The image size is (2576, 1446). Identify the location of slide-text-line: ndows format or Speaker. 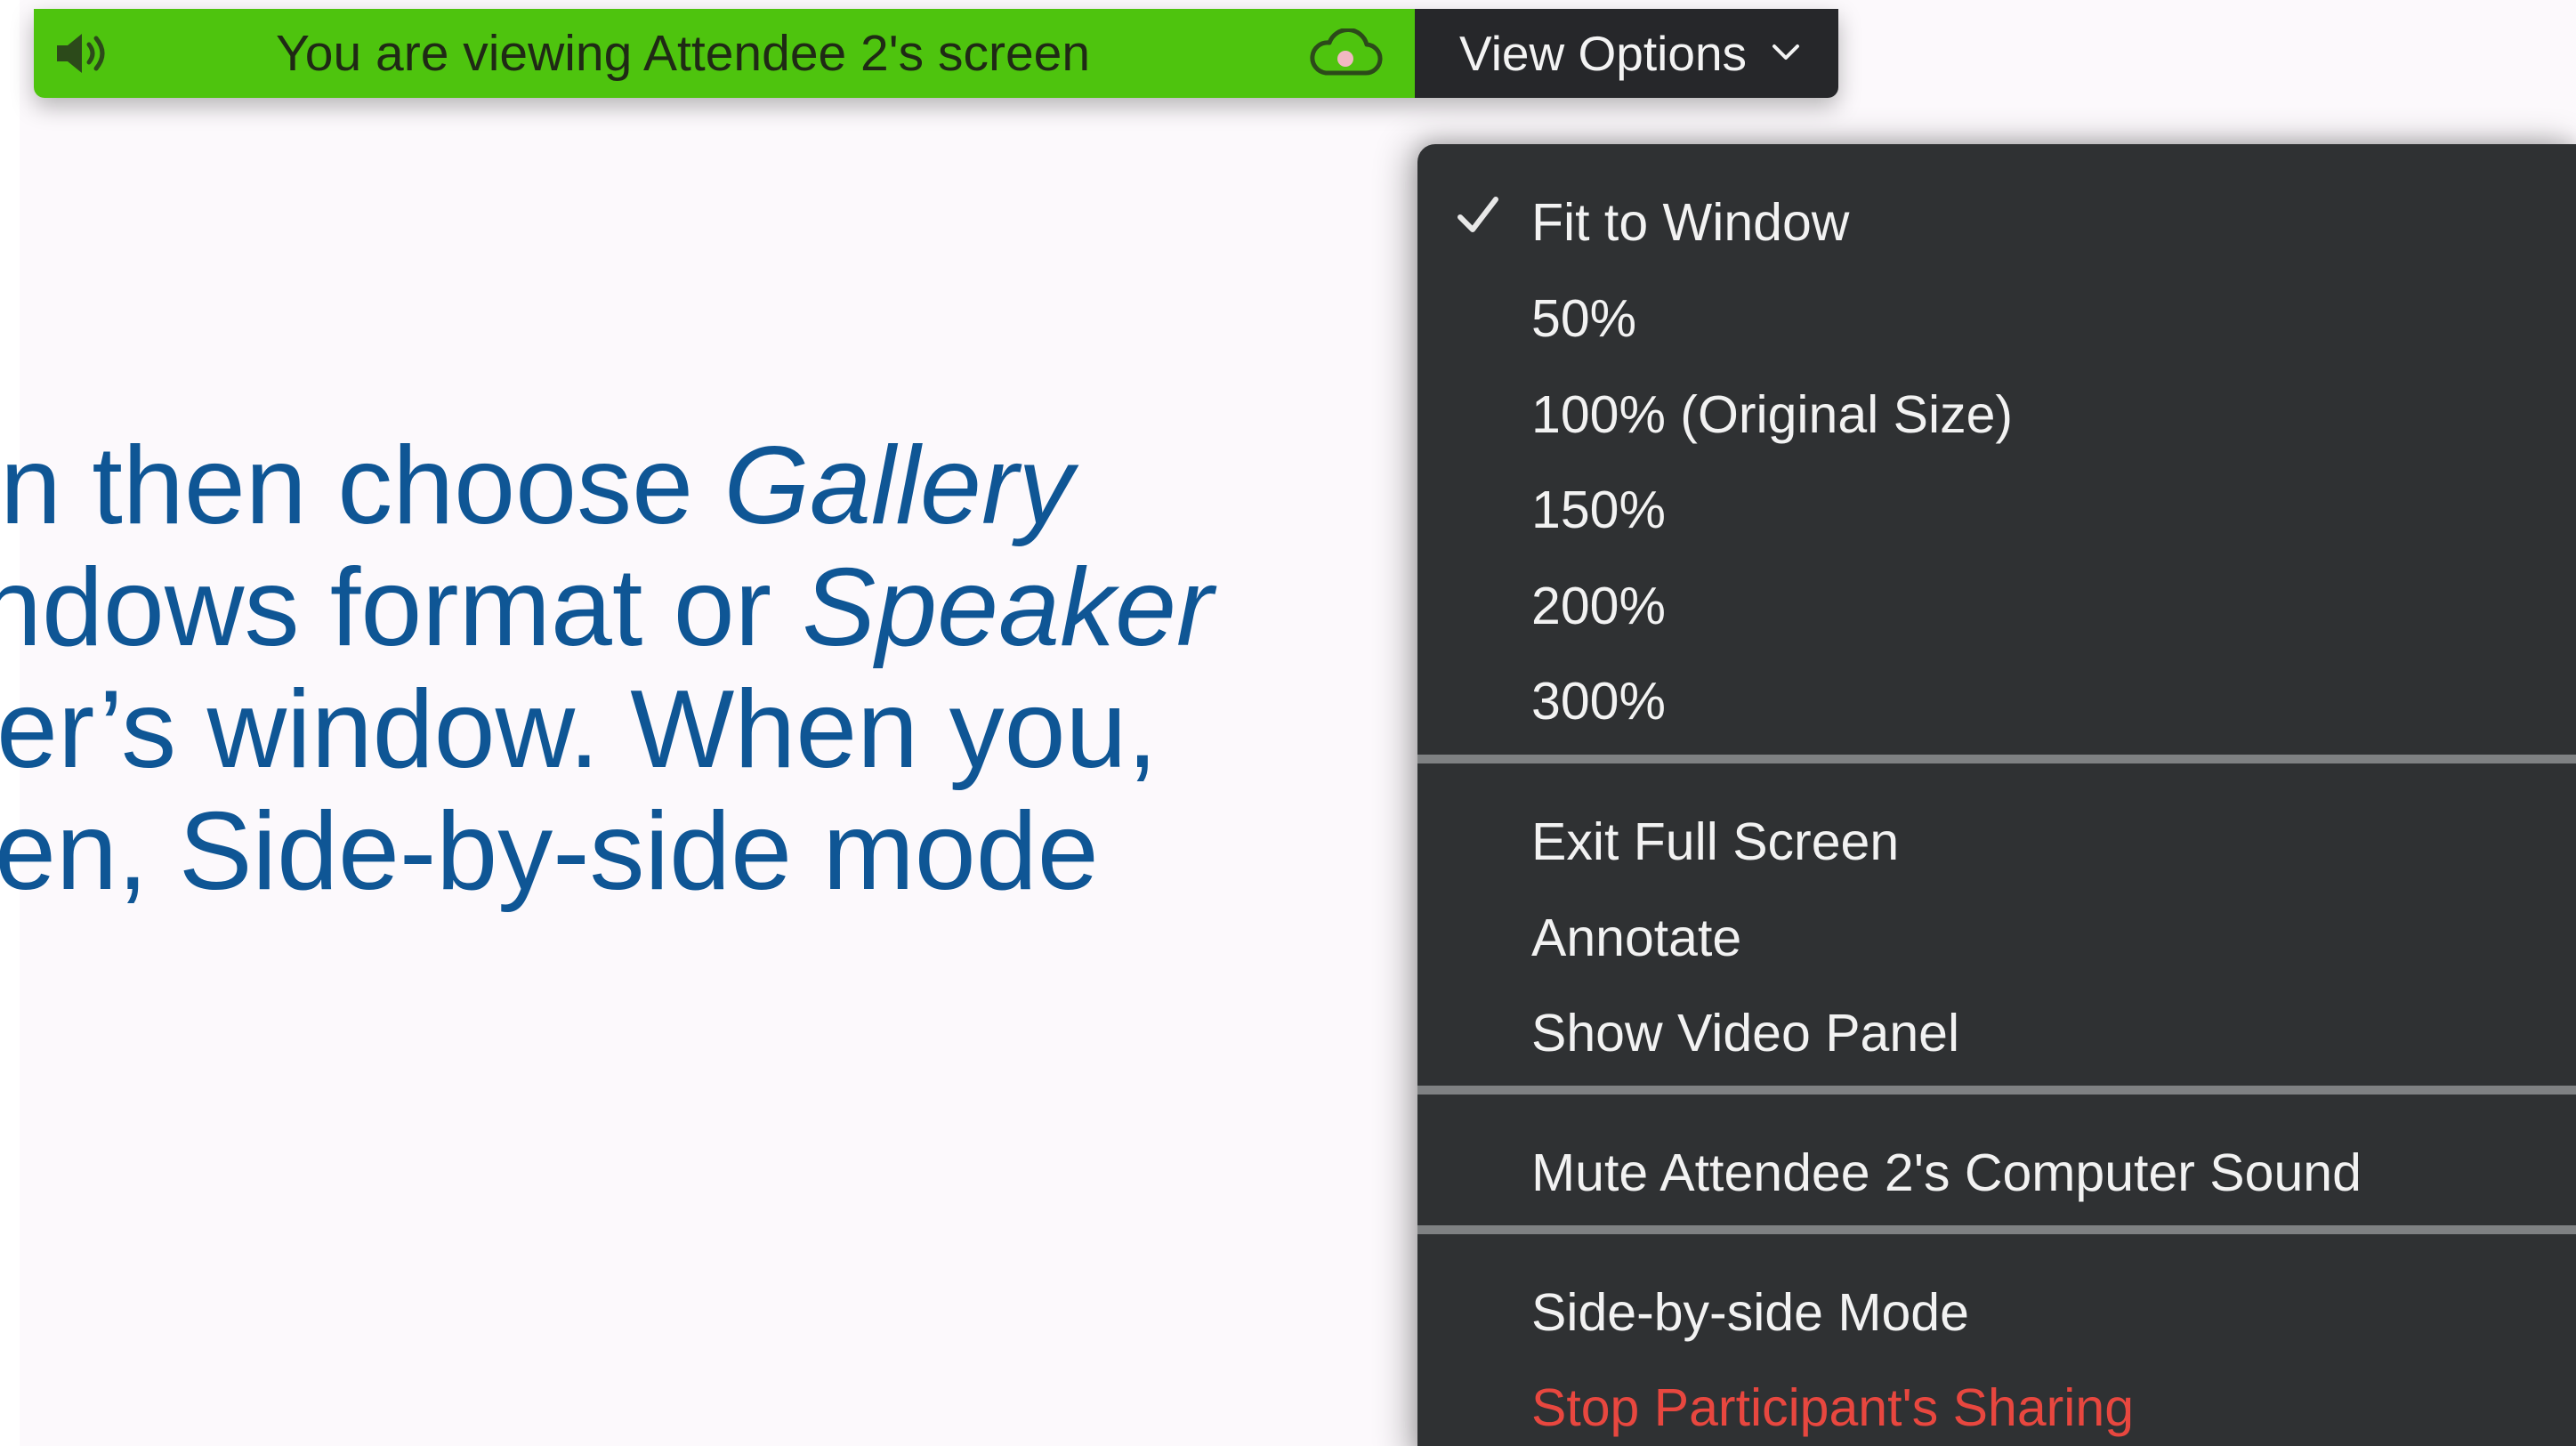
(607, 607).